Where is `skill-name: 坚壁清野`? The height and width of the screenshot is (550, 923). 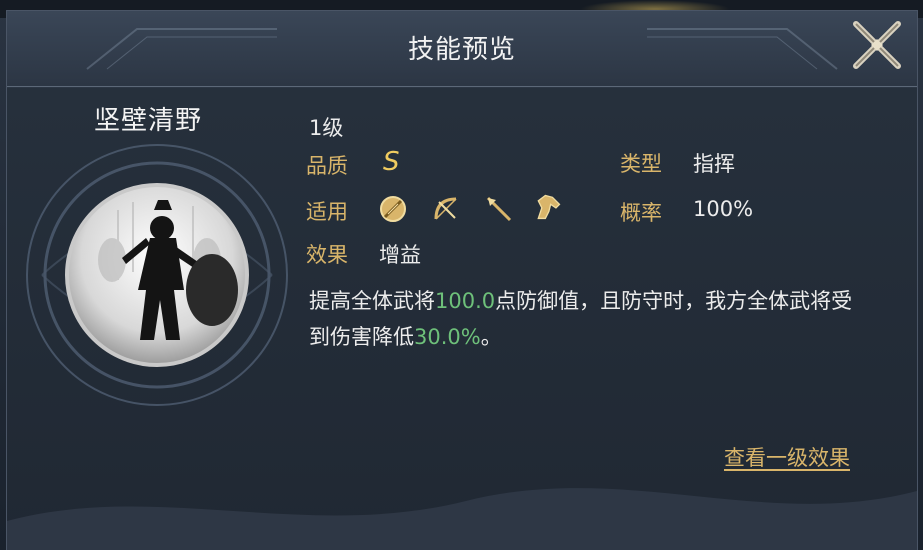 skill-name: 坚壁清野 is located at coordinates (148, 121).